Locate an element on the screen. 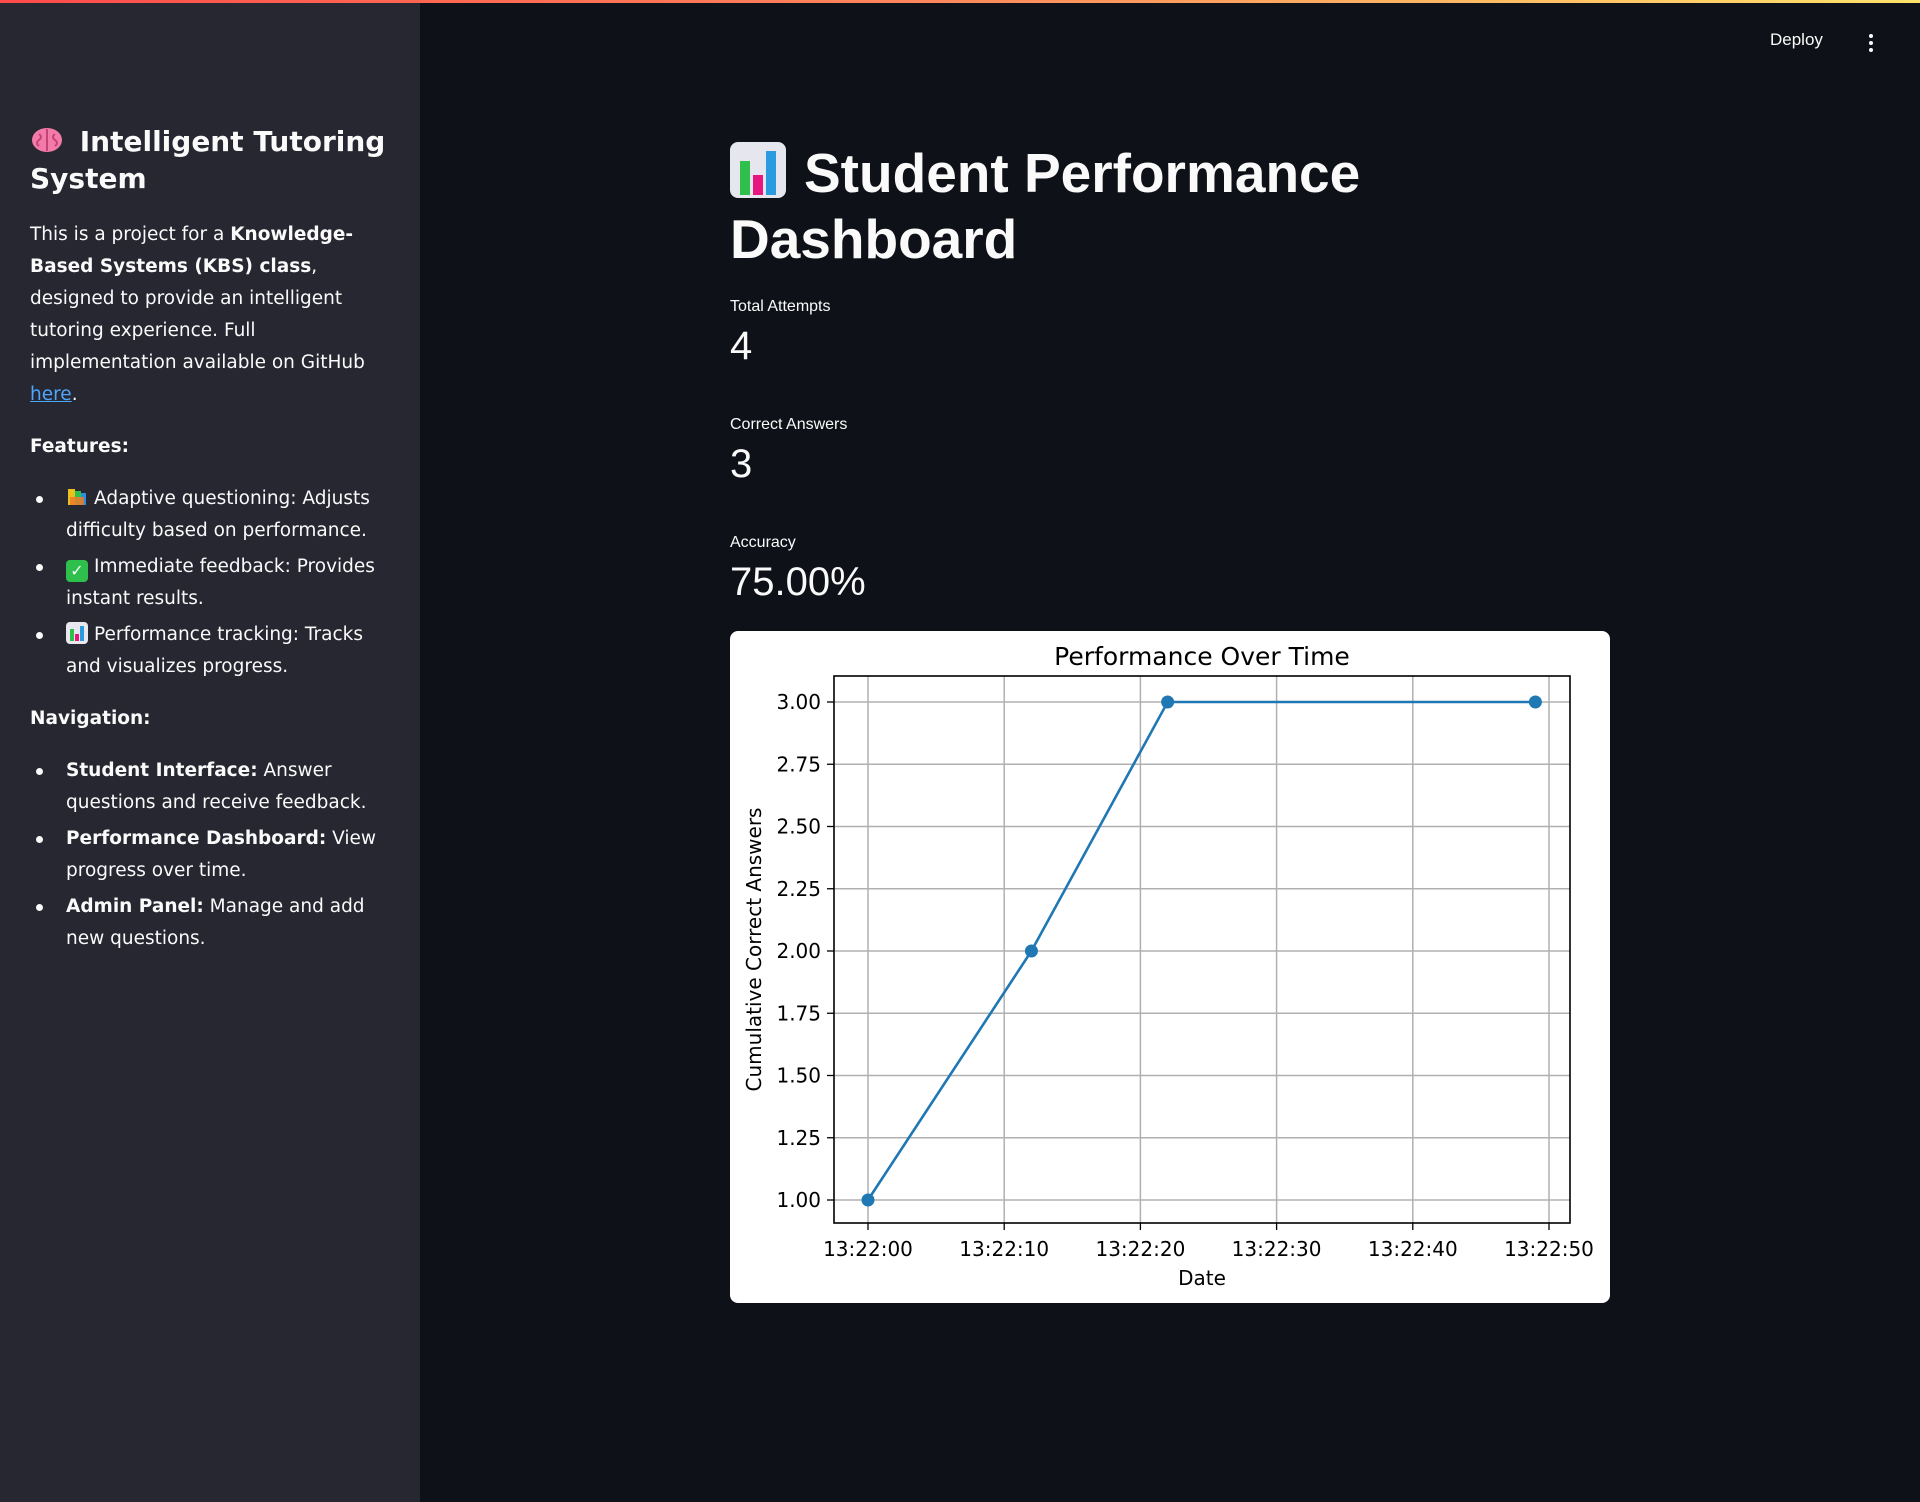 This screenshot has width=1920, height=1502. metric-value: 75.00% is located at coordinates (798, 582).